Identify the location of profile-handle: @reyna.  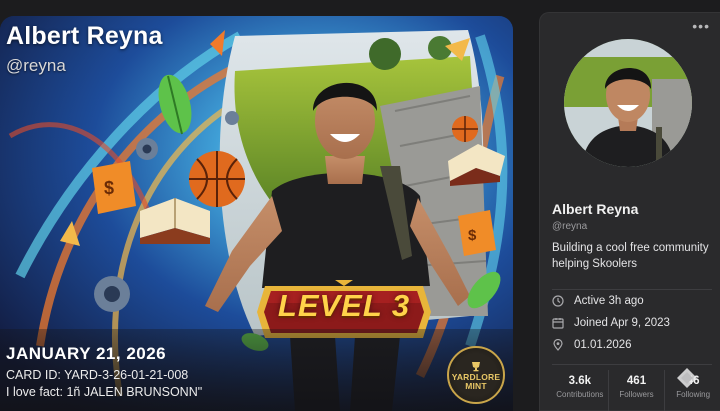
(570, 226).